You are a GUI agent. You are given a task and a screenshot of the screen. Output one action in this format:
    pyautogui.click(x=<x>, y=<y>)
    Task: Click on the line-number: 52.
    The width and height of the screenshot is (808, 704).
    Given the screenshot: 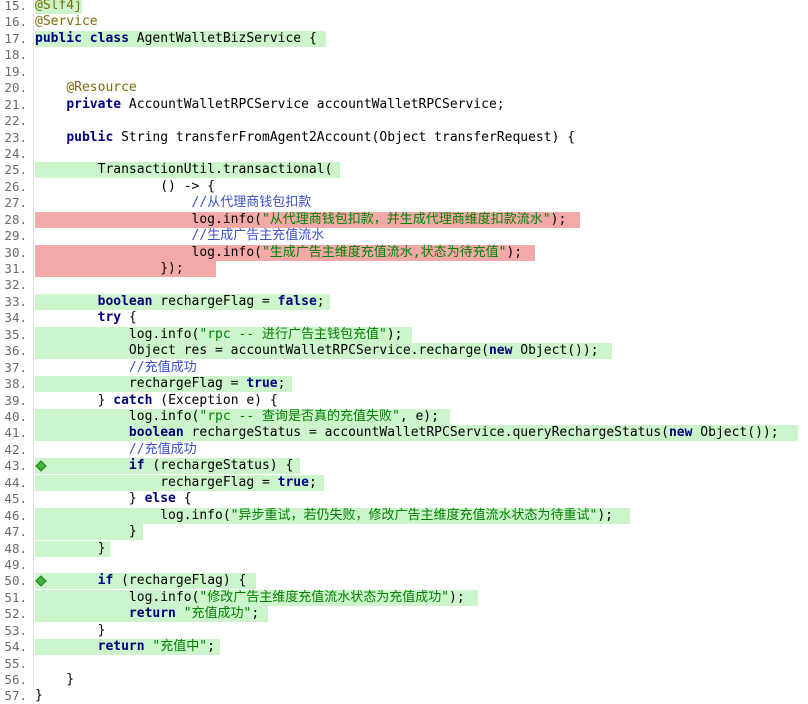 What is the action you would take?
    pyautogui.click(x=15, y=614)
    